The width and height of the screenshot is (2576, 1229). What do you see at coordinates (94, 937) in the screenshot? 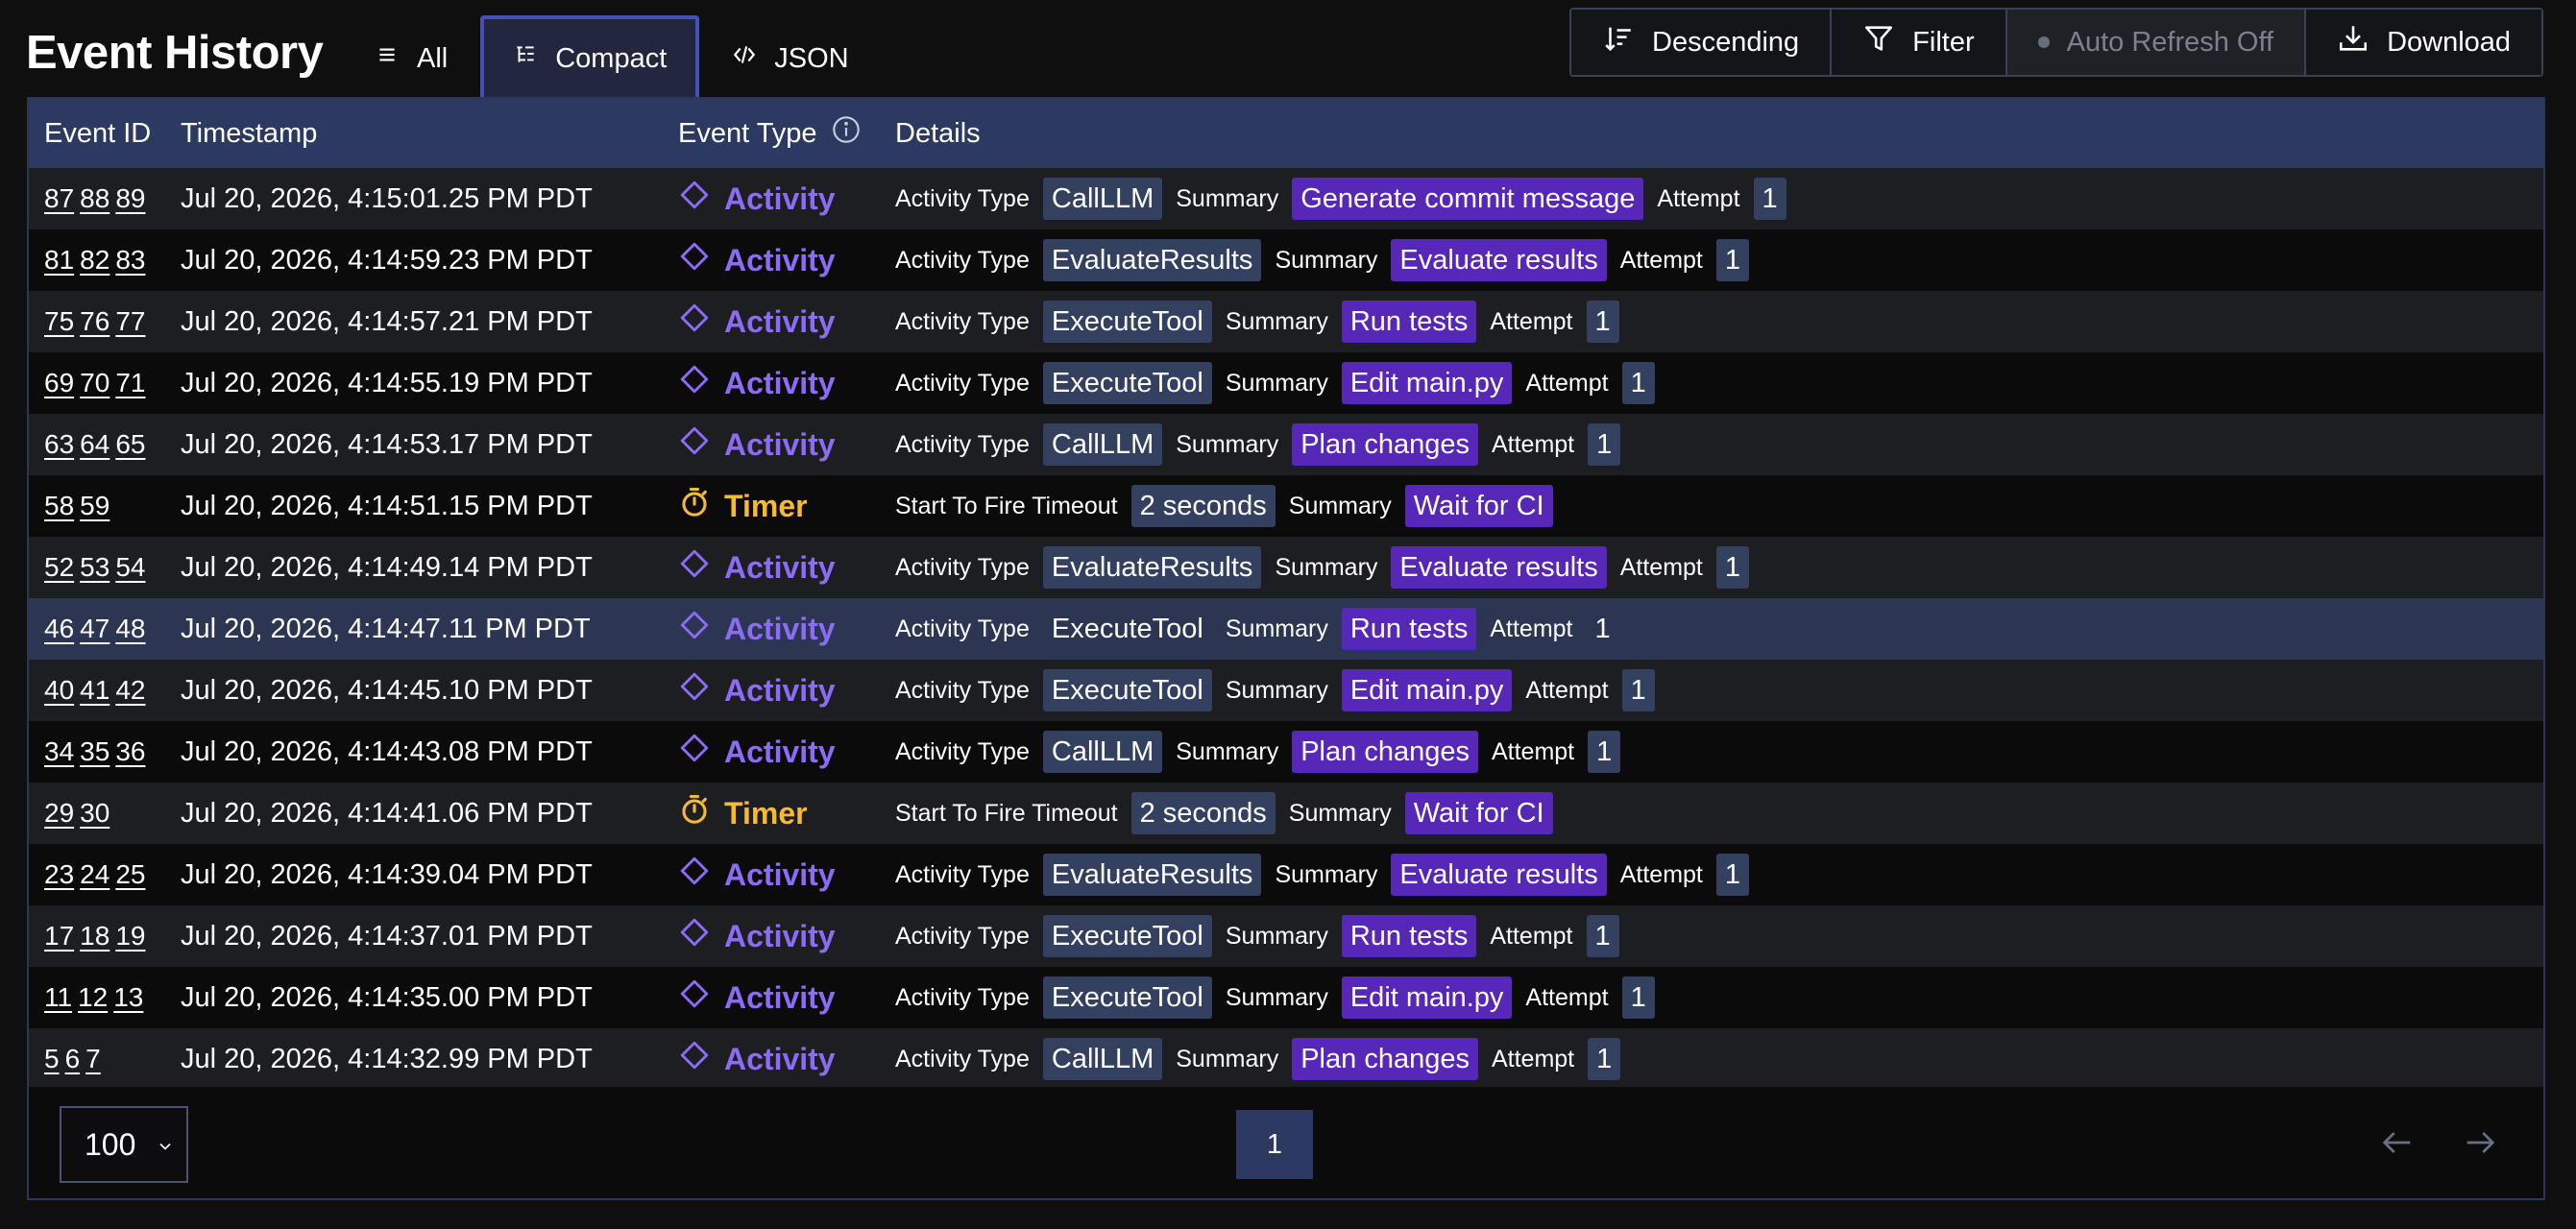
I see `event-id-link: 18` at bounding box center [94, 937].